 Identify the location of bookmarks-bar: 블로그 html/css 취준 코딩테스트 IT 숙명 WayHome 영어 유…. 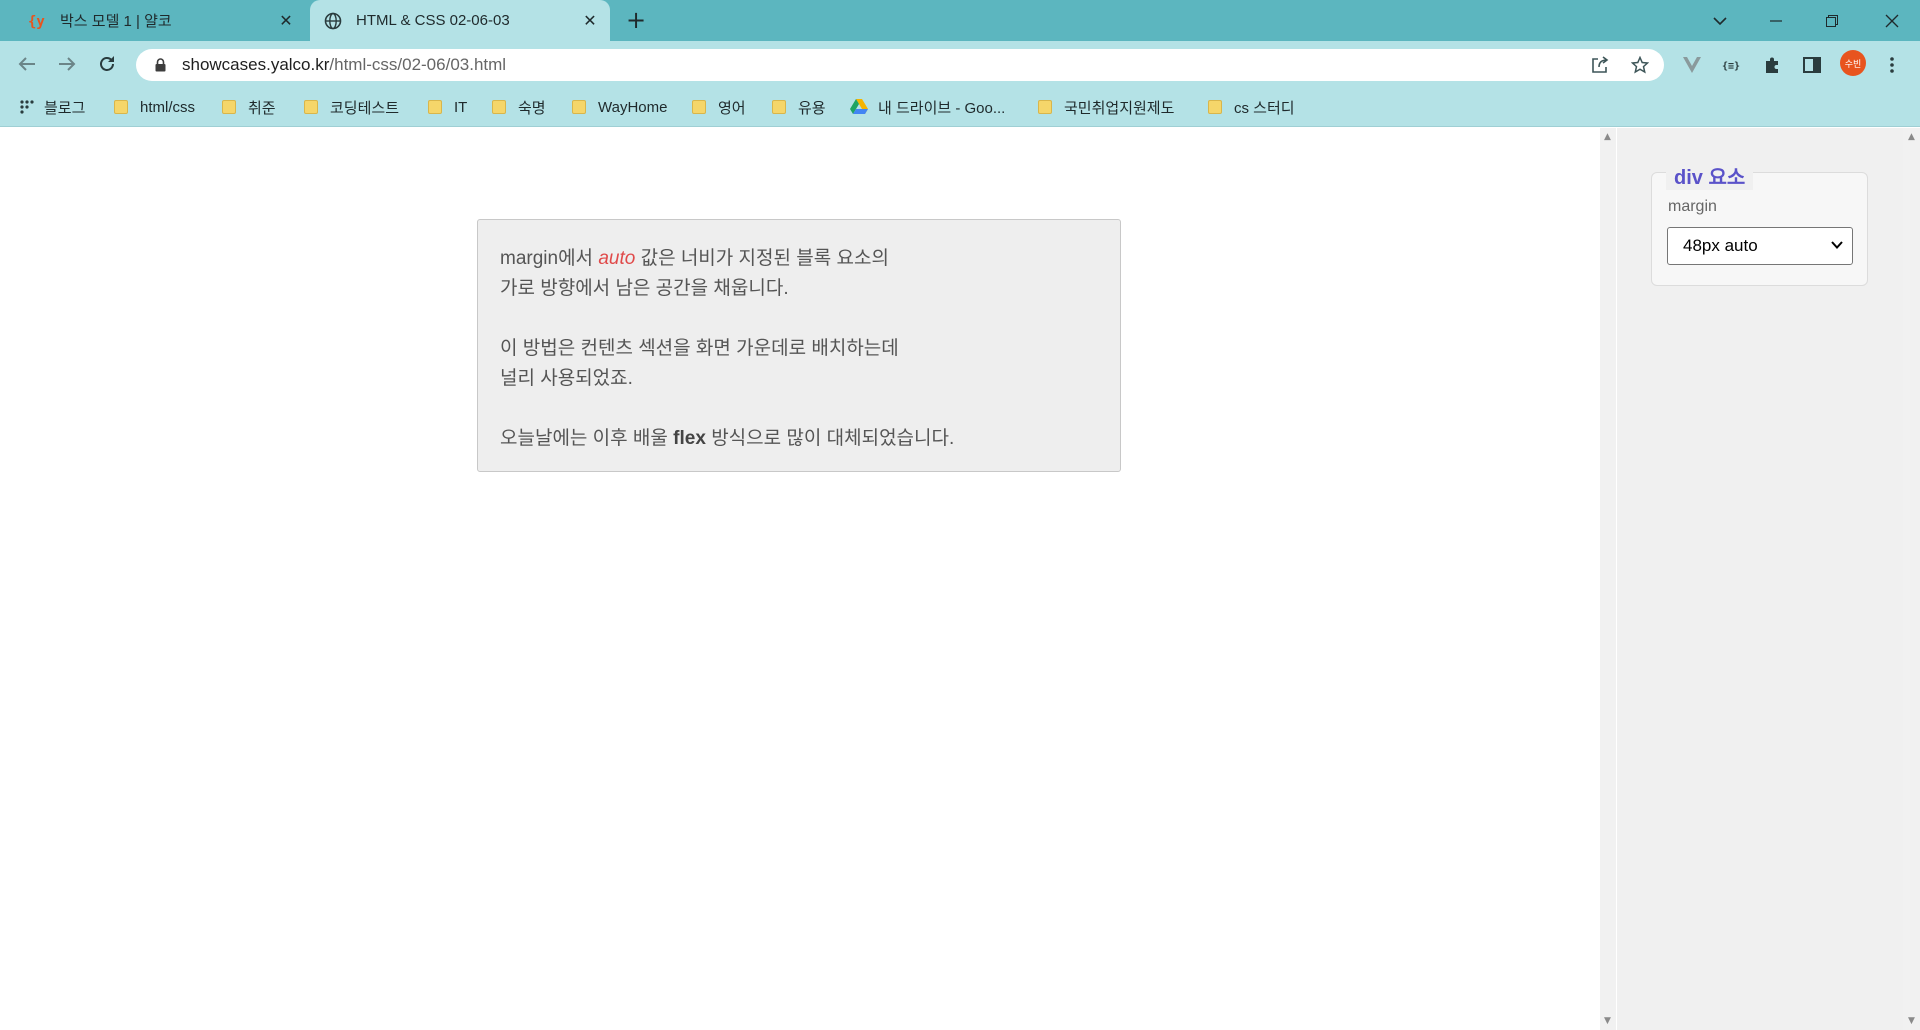
(960, 107).